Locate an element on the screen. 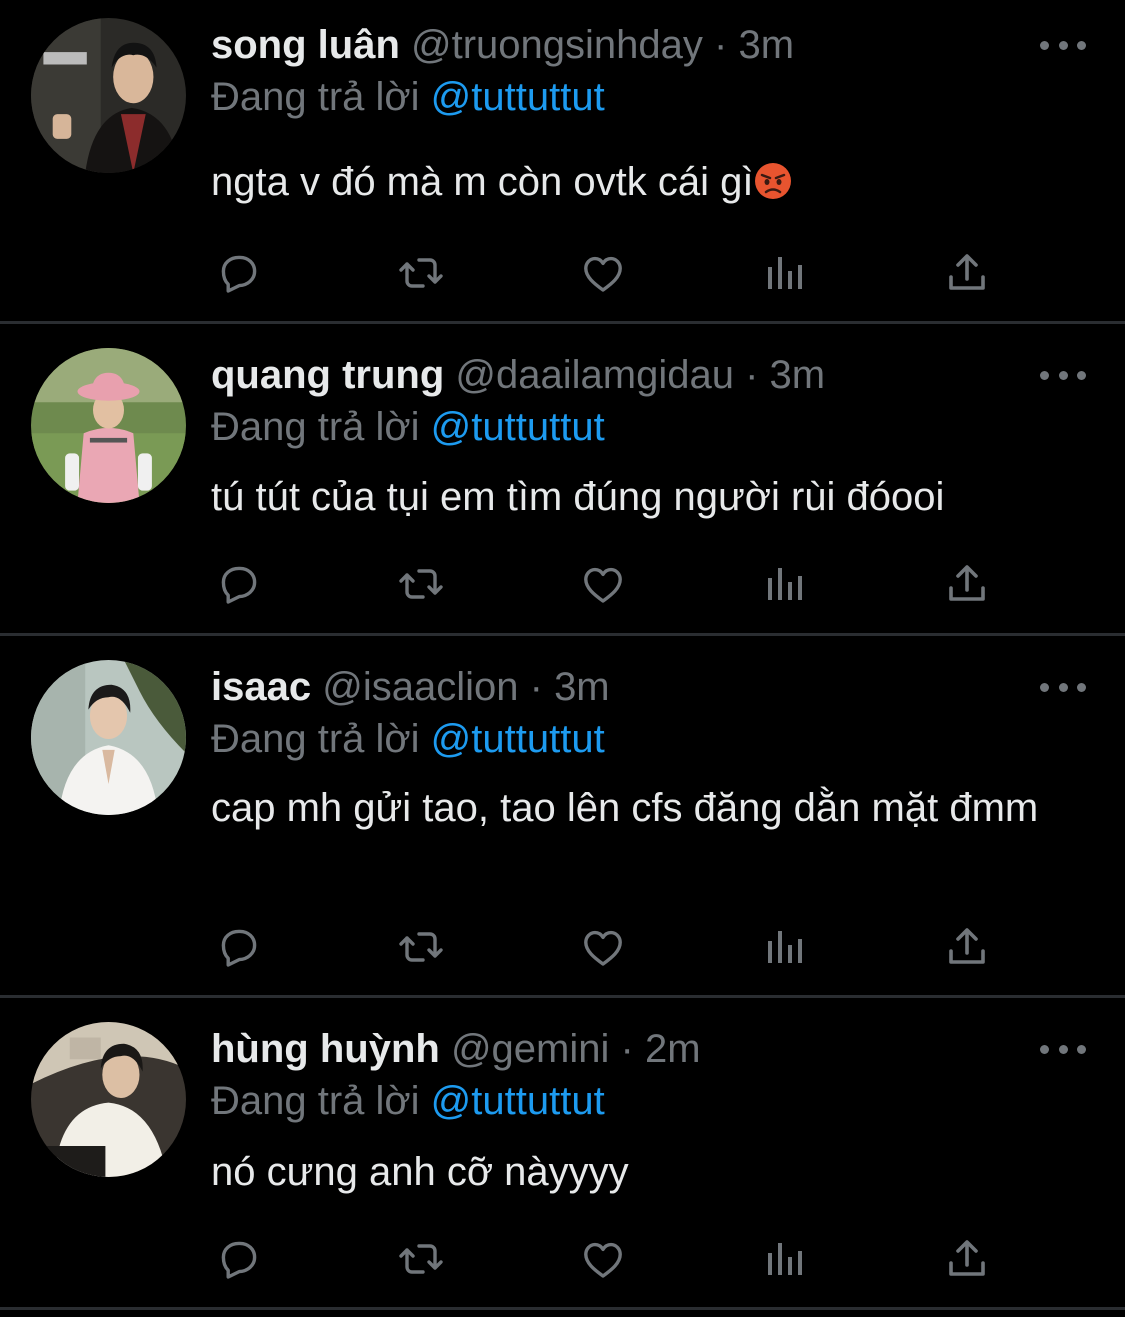 The image size is (1125, 1317). pouting-face-emoji-icon is located at coordinates (773, 181).